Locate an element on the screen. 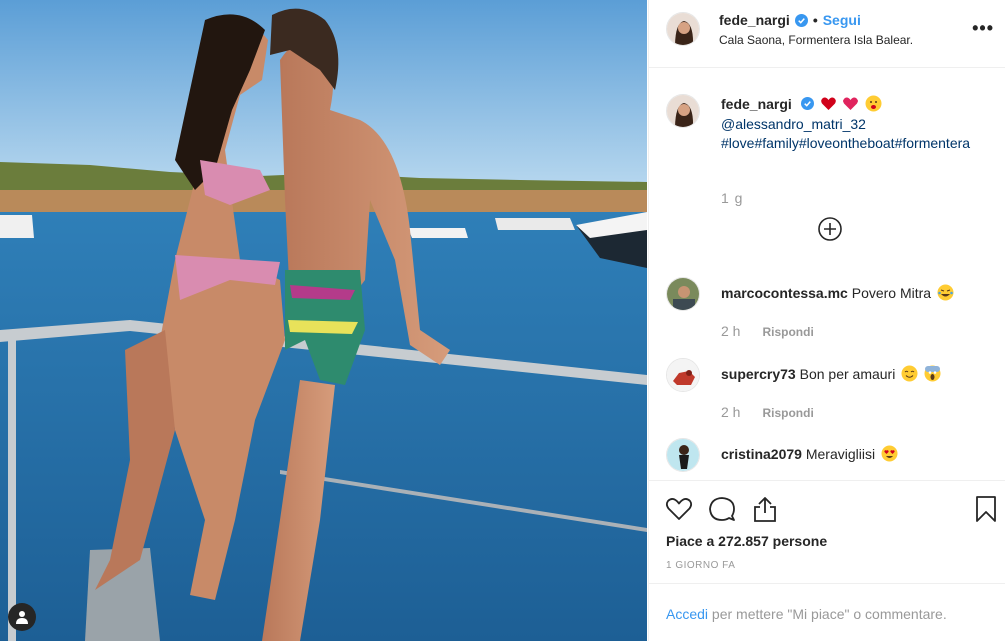 The width and height of the screenshot is (1005, 641). screaming-face-emoji-icon is located at coordinates (932, 373).